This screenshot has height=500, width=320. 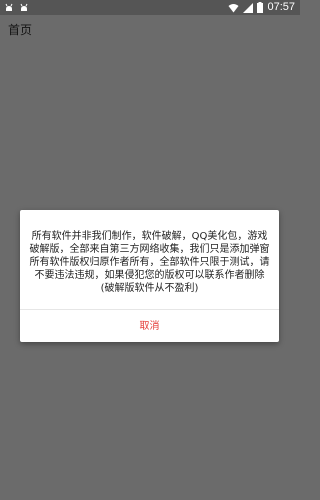 I want to click on system-status: 07:57, so click(x=261, y=7).